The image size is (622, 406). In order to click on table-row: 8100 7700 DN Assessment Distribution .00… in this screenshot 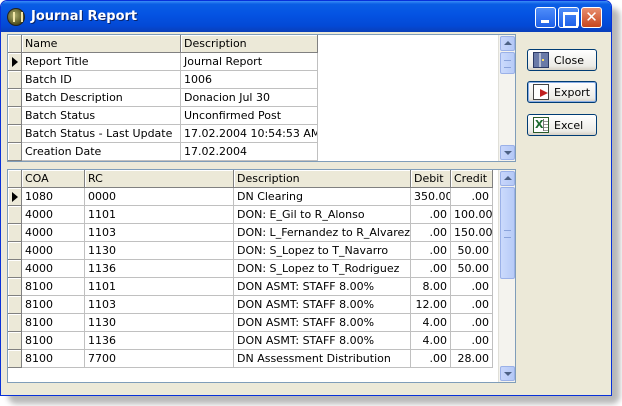, I will do `click(250, 359)`.